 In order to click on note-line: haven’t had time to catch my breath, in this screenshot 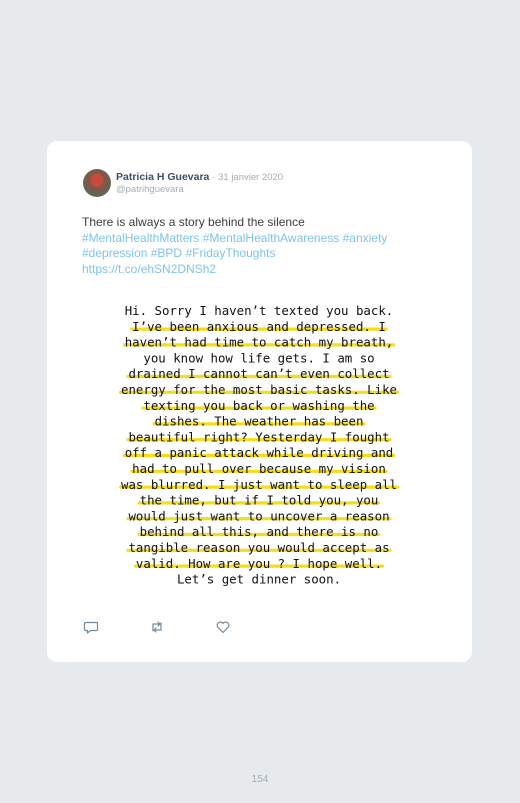, I will do `click(259, 342)`.